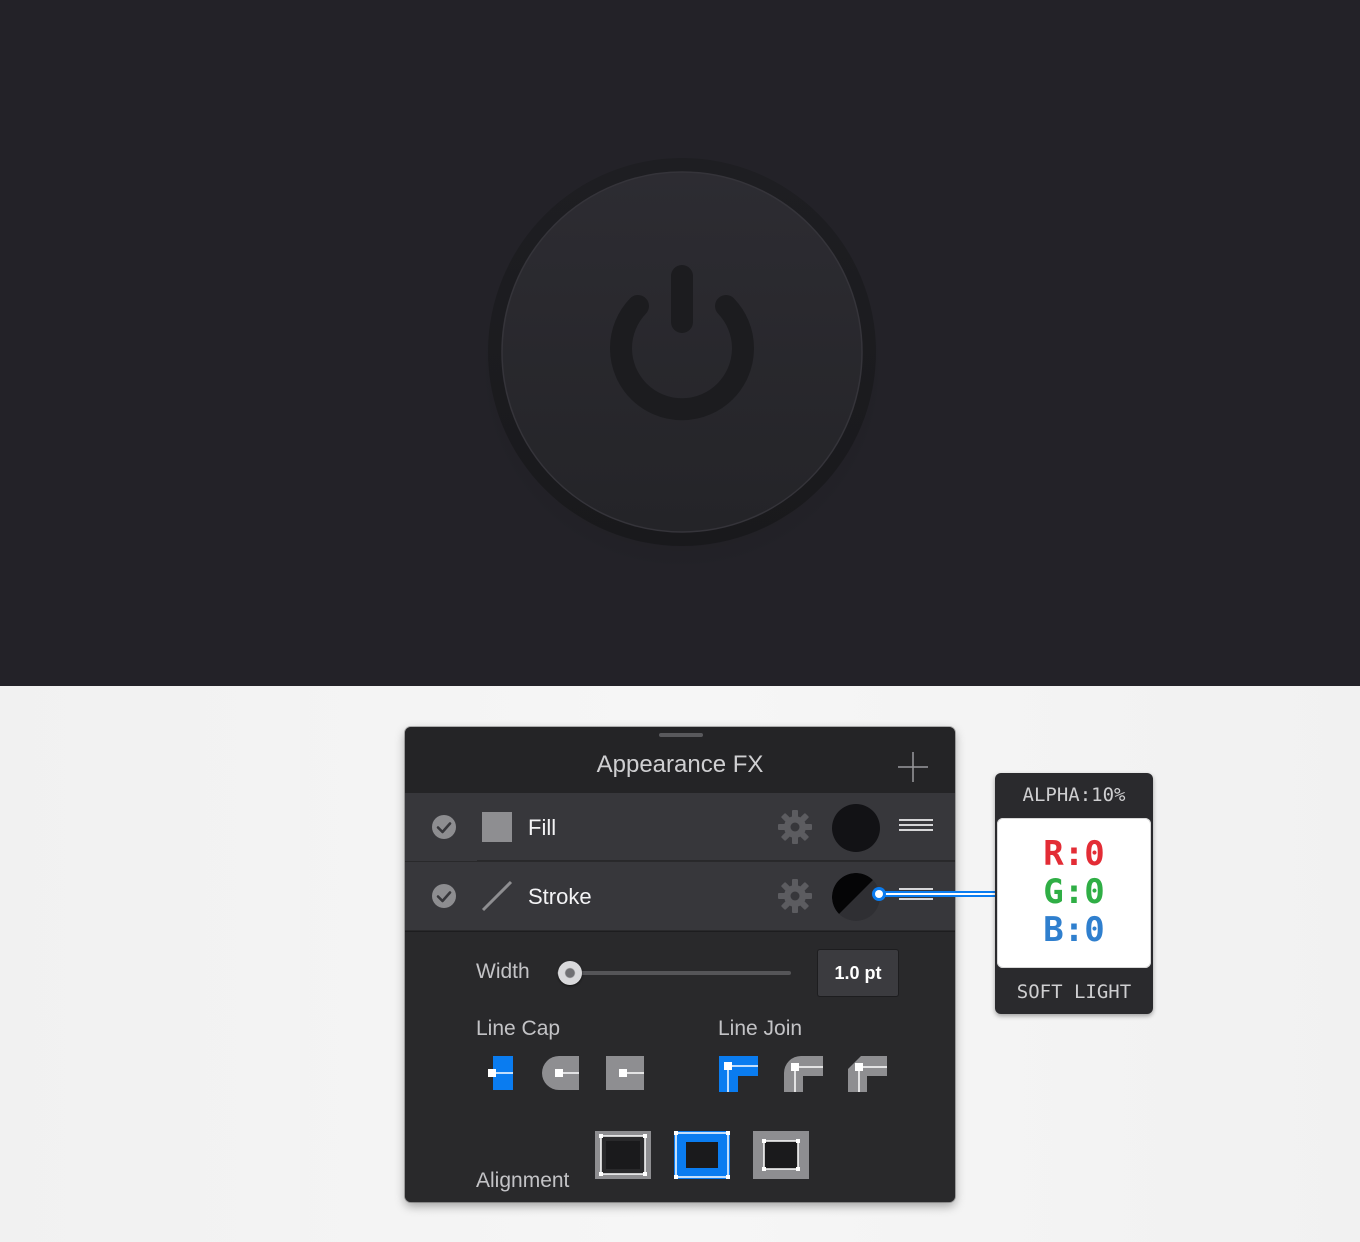 The image size is (1360, 1242). I want to click on line-cap-label: Line Cap, so click(518, 1028).